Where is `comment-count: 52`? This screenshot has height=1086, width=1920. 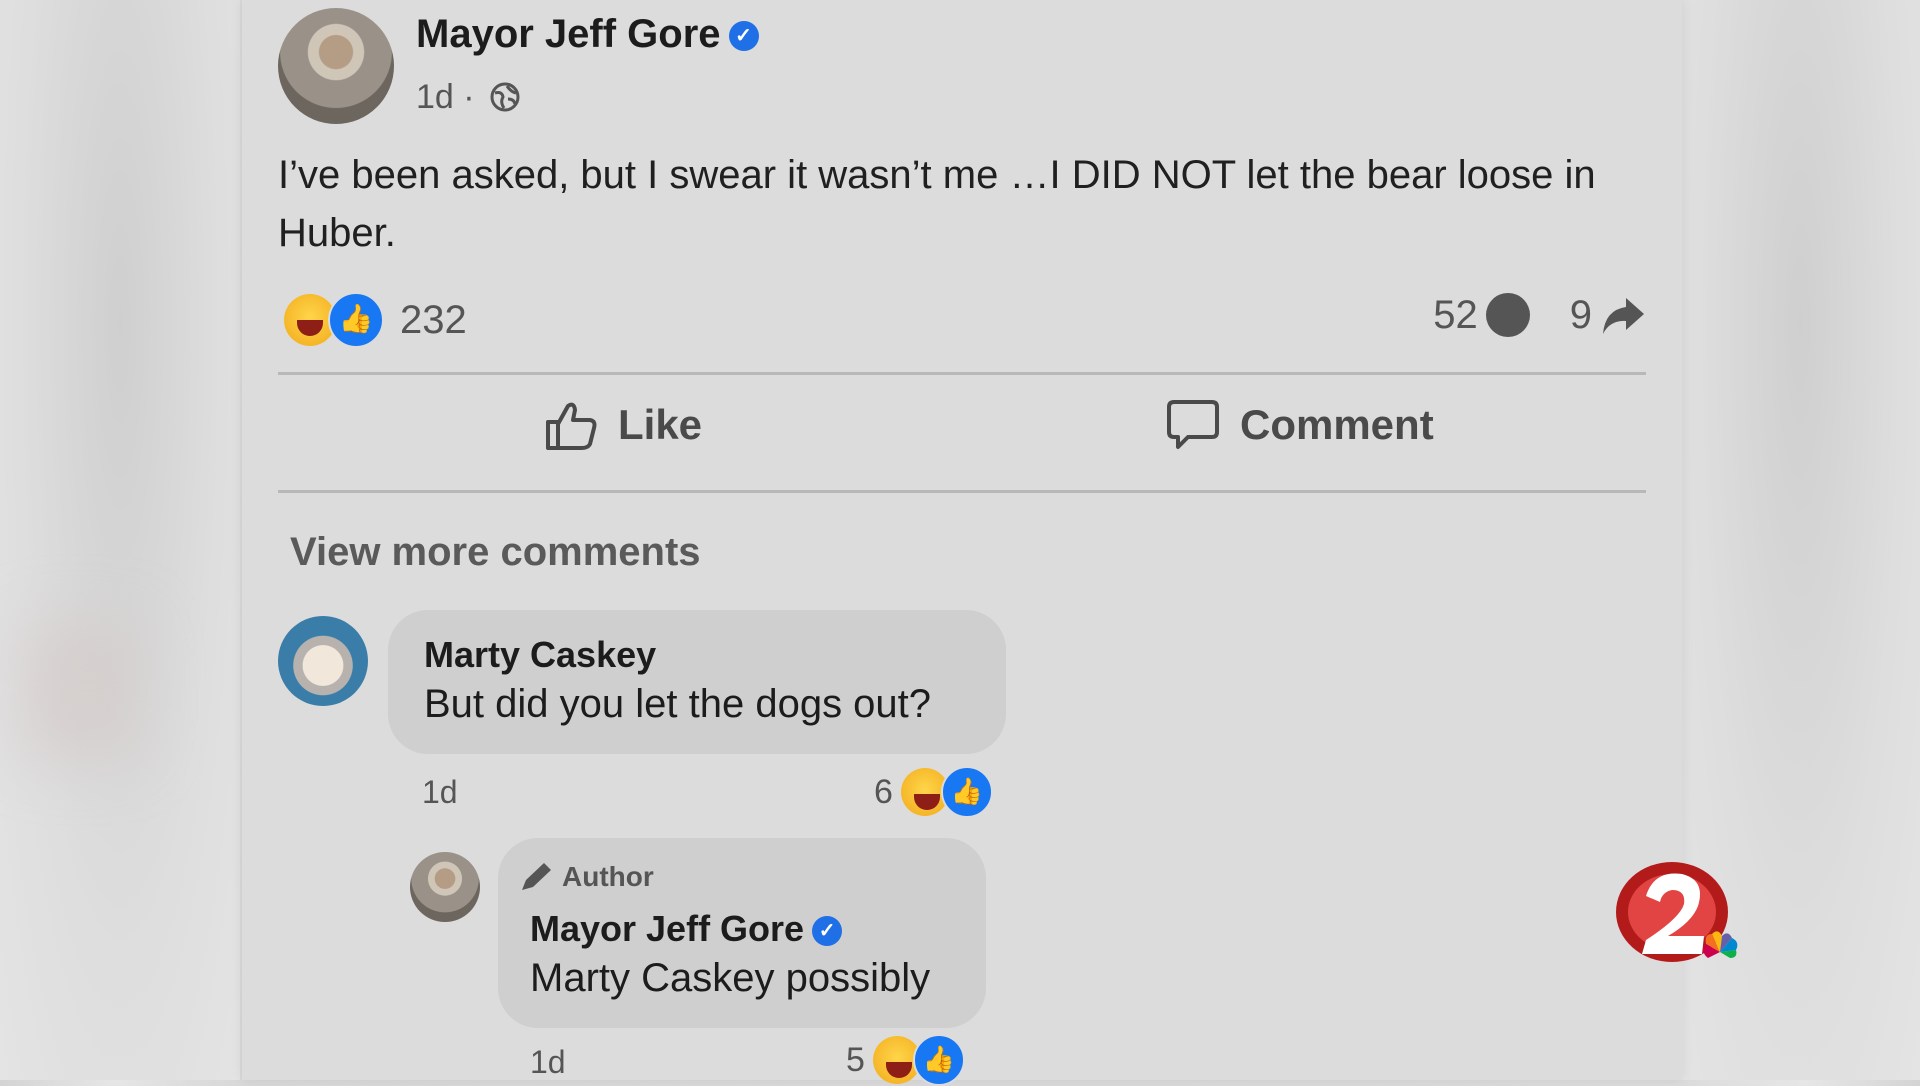 comment-count: 52 is located at coordinates (1455, 315).